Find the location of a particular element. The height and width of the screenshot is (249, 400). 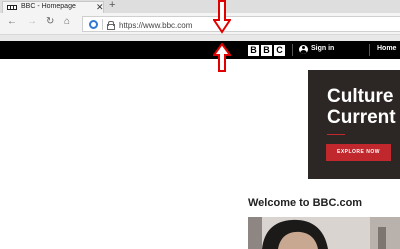

bbc-logo: B B C is located at coordinates (266, 50).